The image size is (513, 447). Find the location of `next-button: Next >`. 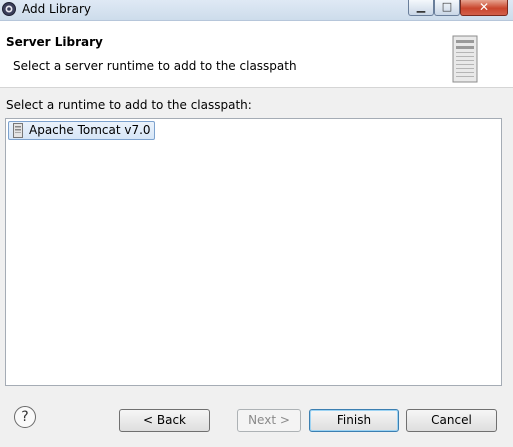

next-button: Next > is located at coordinates (269, 420).